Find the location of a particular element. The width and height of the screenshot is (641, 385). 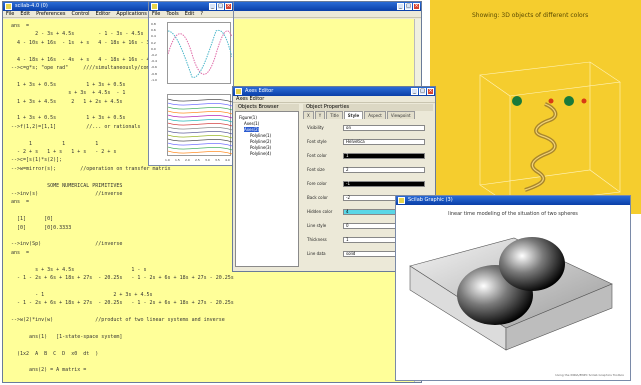

plot-close-icon: × is located at coordinates (228, 6).